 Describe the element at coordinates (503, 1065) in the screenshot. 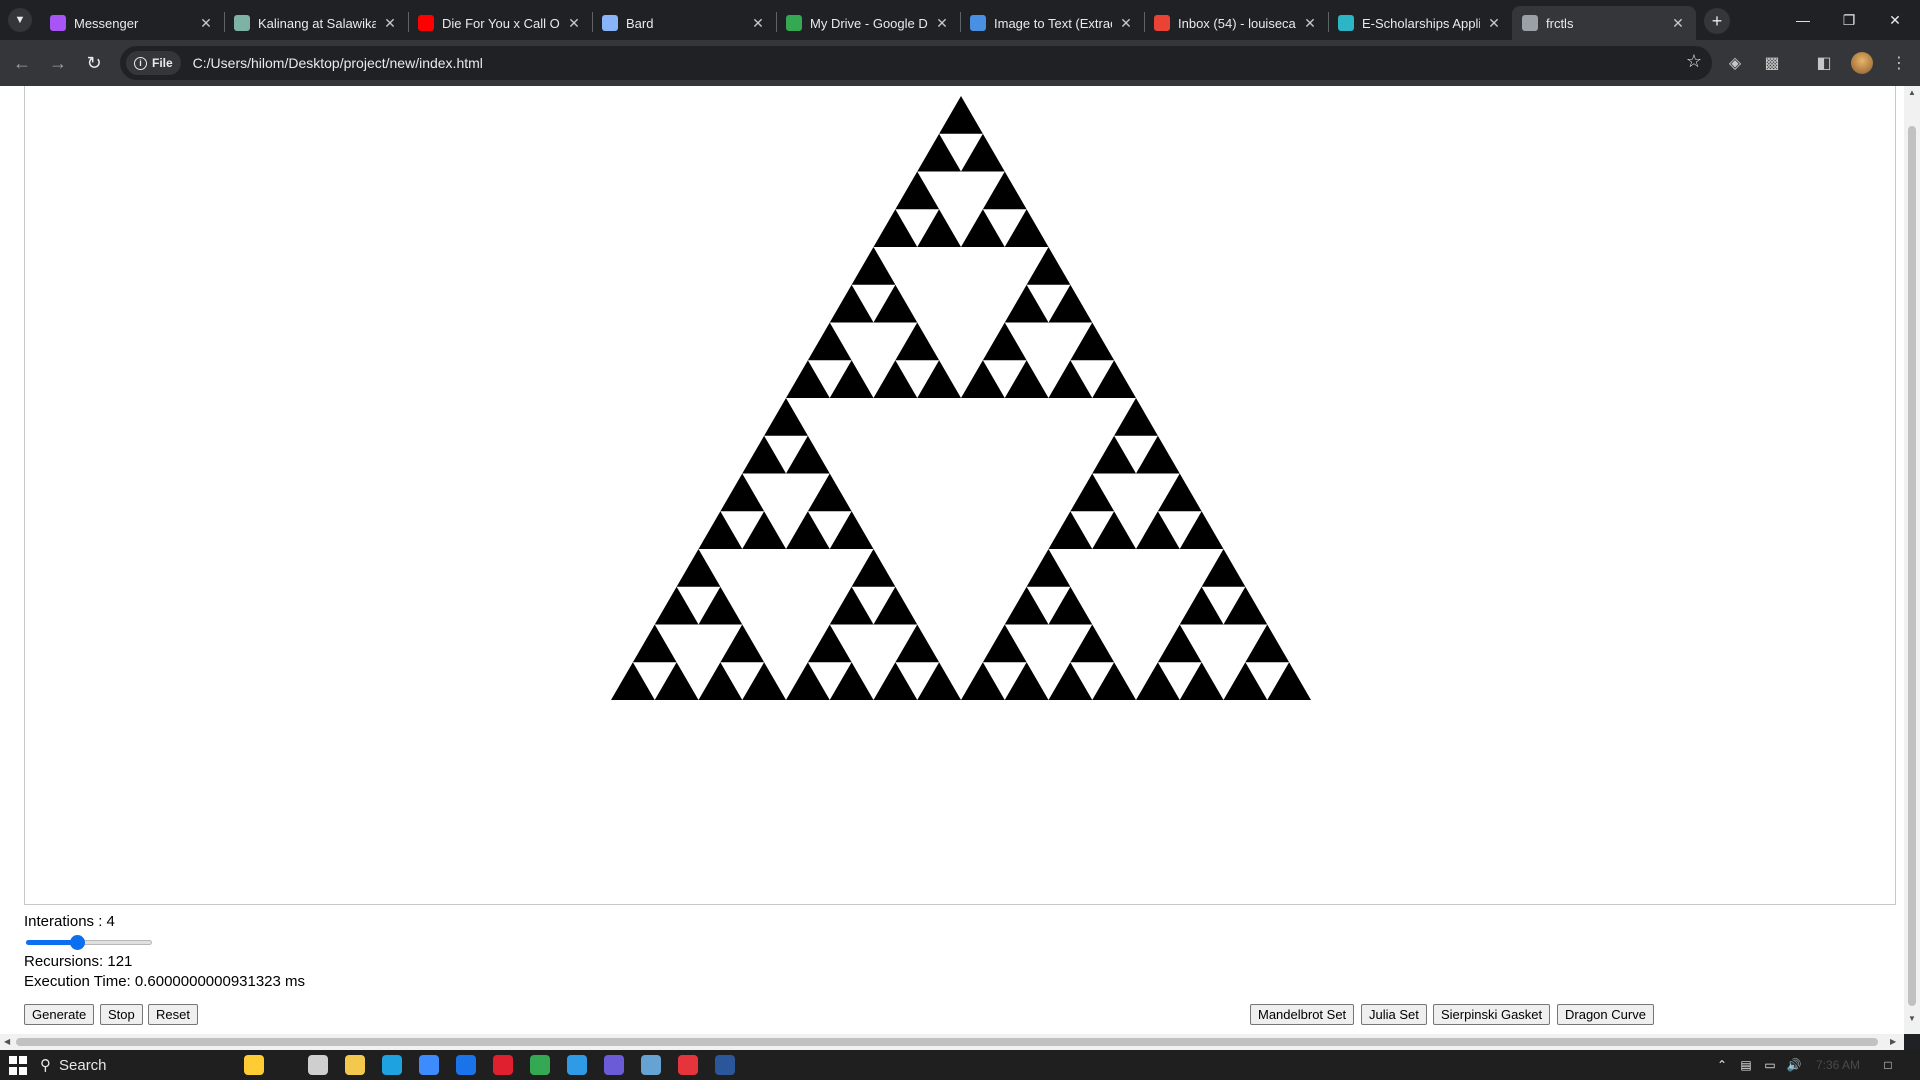

I see `opera-icon` at that location.